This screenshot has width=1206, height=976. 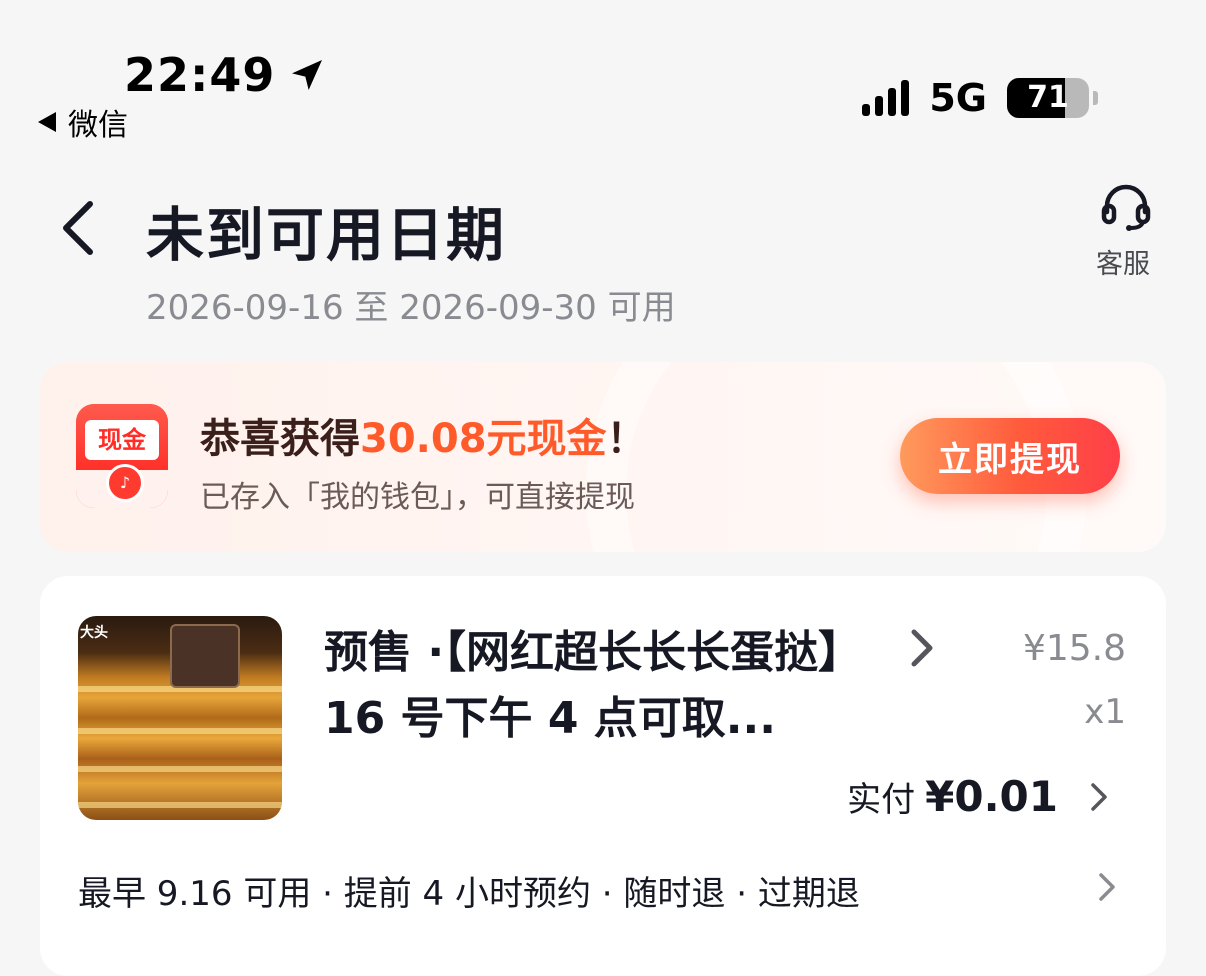 What do you see at coordinates (125, 483) in the screenshot?
I see `douyin-coin-icon: ♪` at bounding box center [125, 483].